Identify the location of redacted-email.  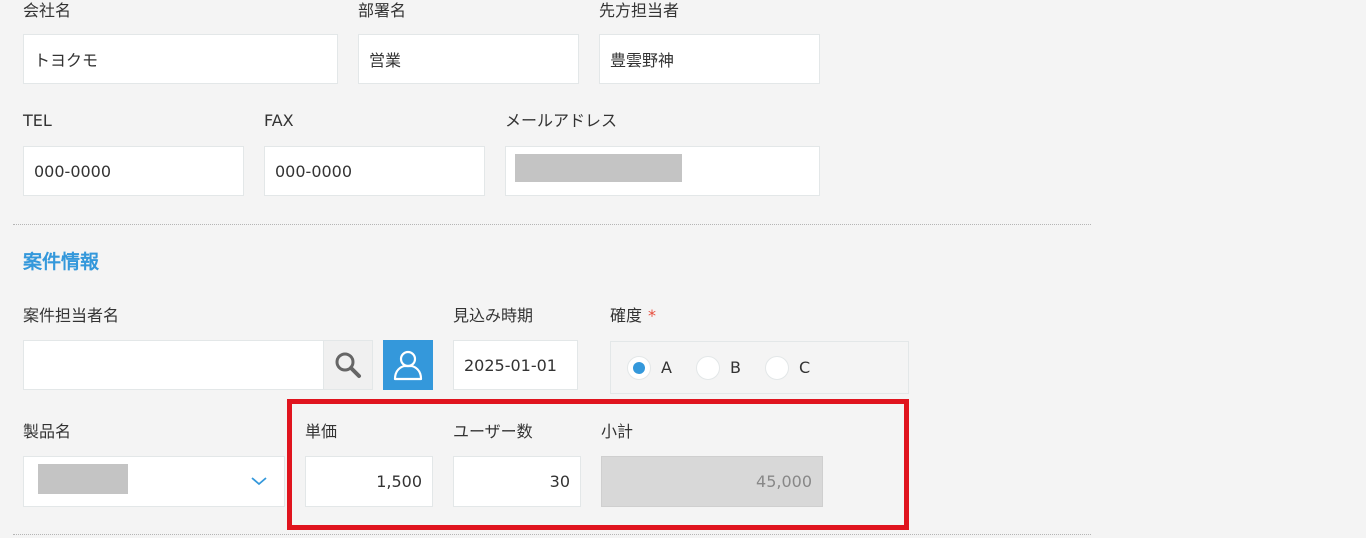
(598, 168).